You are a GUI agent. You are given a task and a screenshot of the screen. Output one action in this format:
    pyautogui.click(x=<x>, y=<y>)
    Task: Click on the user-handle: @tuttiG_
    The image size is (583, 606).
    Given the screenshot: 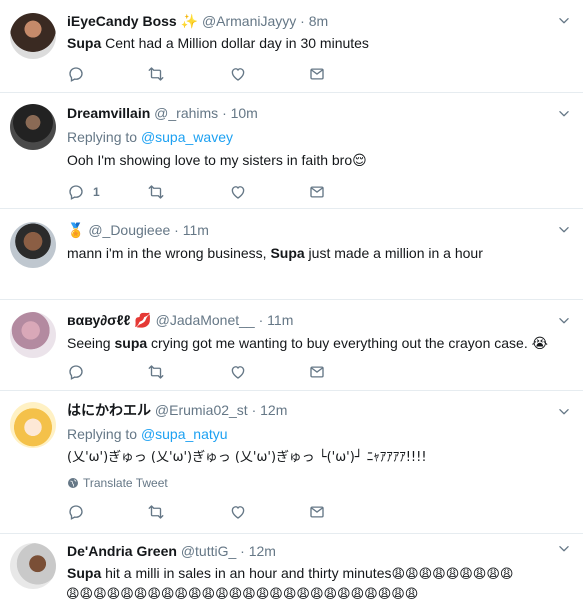 What is the action you would take?
    pyautogui.click(x=208, y=551)
    